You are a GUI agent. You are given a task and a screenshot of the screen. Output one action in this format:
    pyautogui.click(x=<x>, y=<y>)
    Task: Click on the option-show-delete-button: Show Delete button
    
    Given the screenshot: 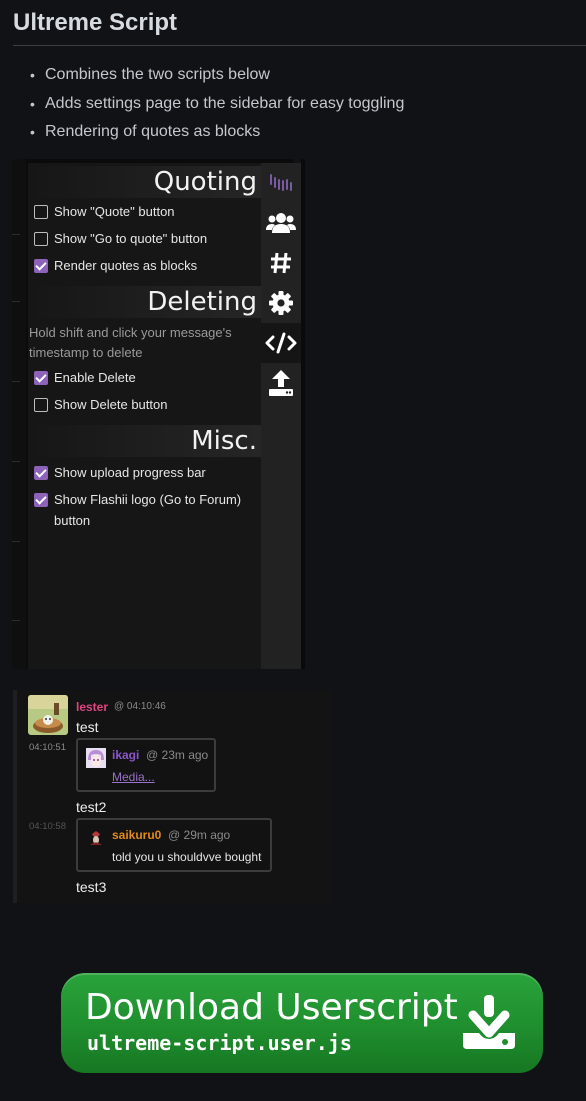 What is the action you would take?
    pyautogui.click(x=100, y=404)
    